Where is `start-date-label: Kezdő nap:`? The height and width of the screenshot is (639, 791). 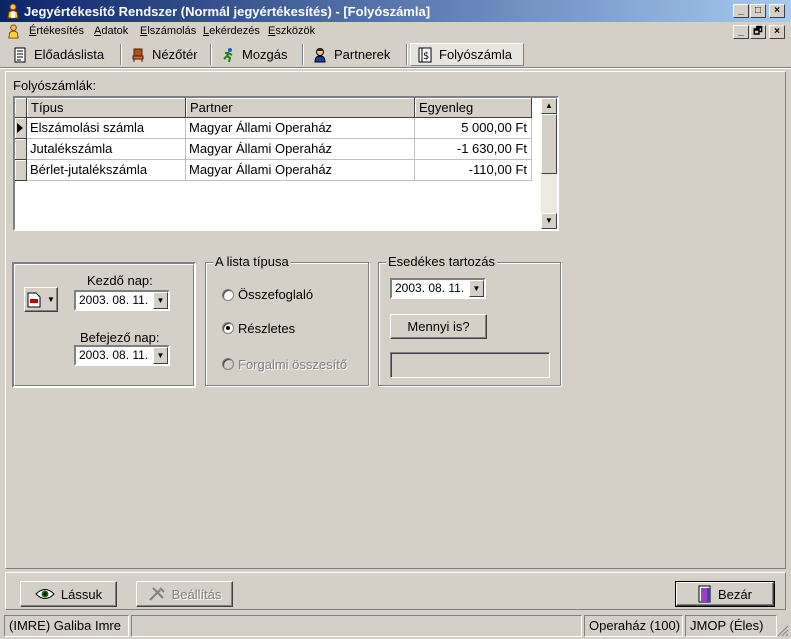
start-date-label: Kezdő nap: is located at coordinates (120, 280).